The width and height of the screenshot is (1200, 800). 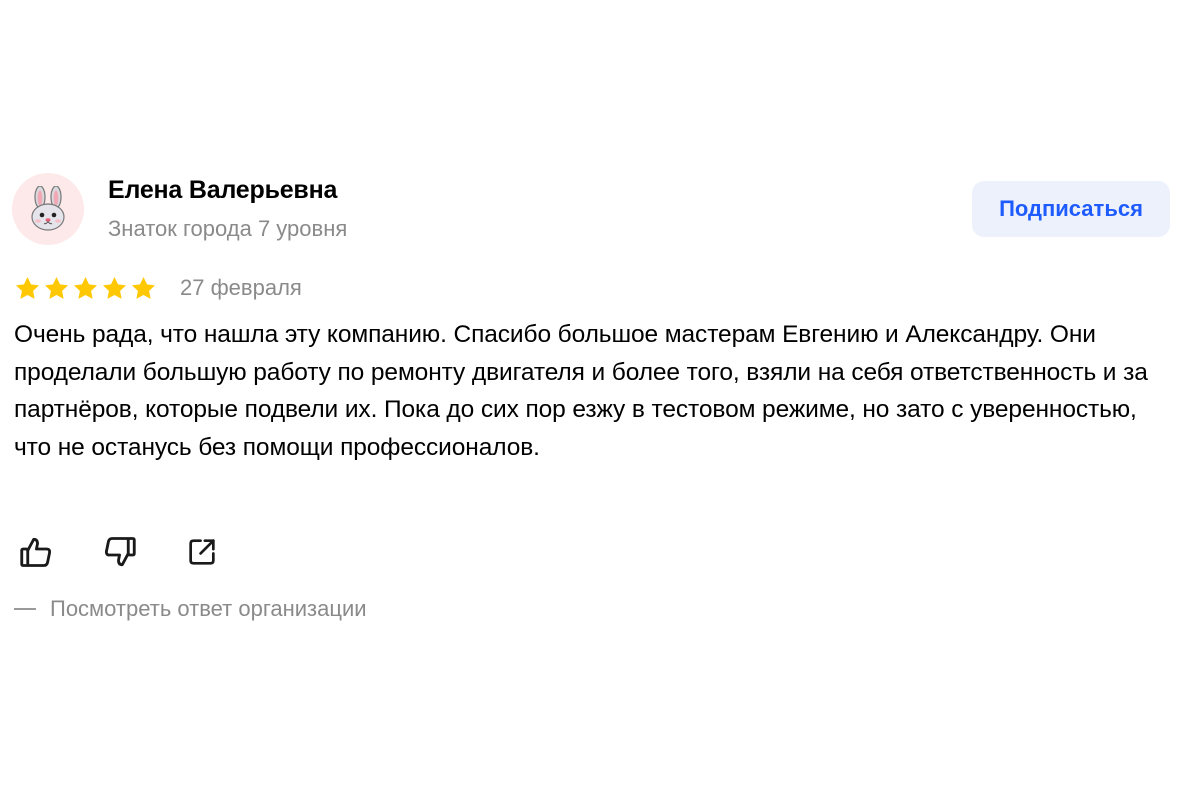 What do you see at coordinates (222, 190) in the screenshot?
I see `author-name: Елена Валерьевна` at bounding box center [222, 190].